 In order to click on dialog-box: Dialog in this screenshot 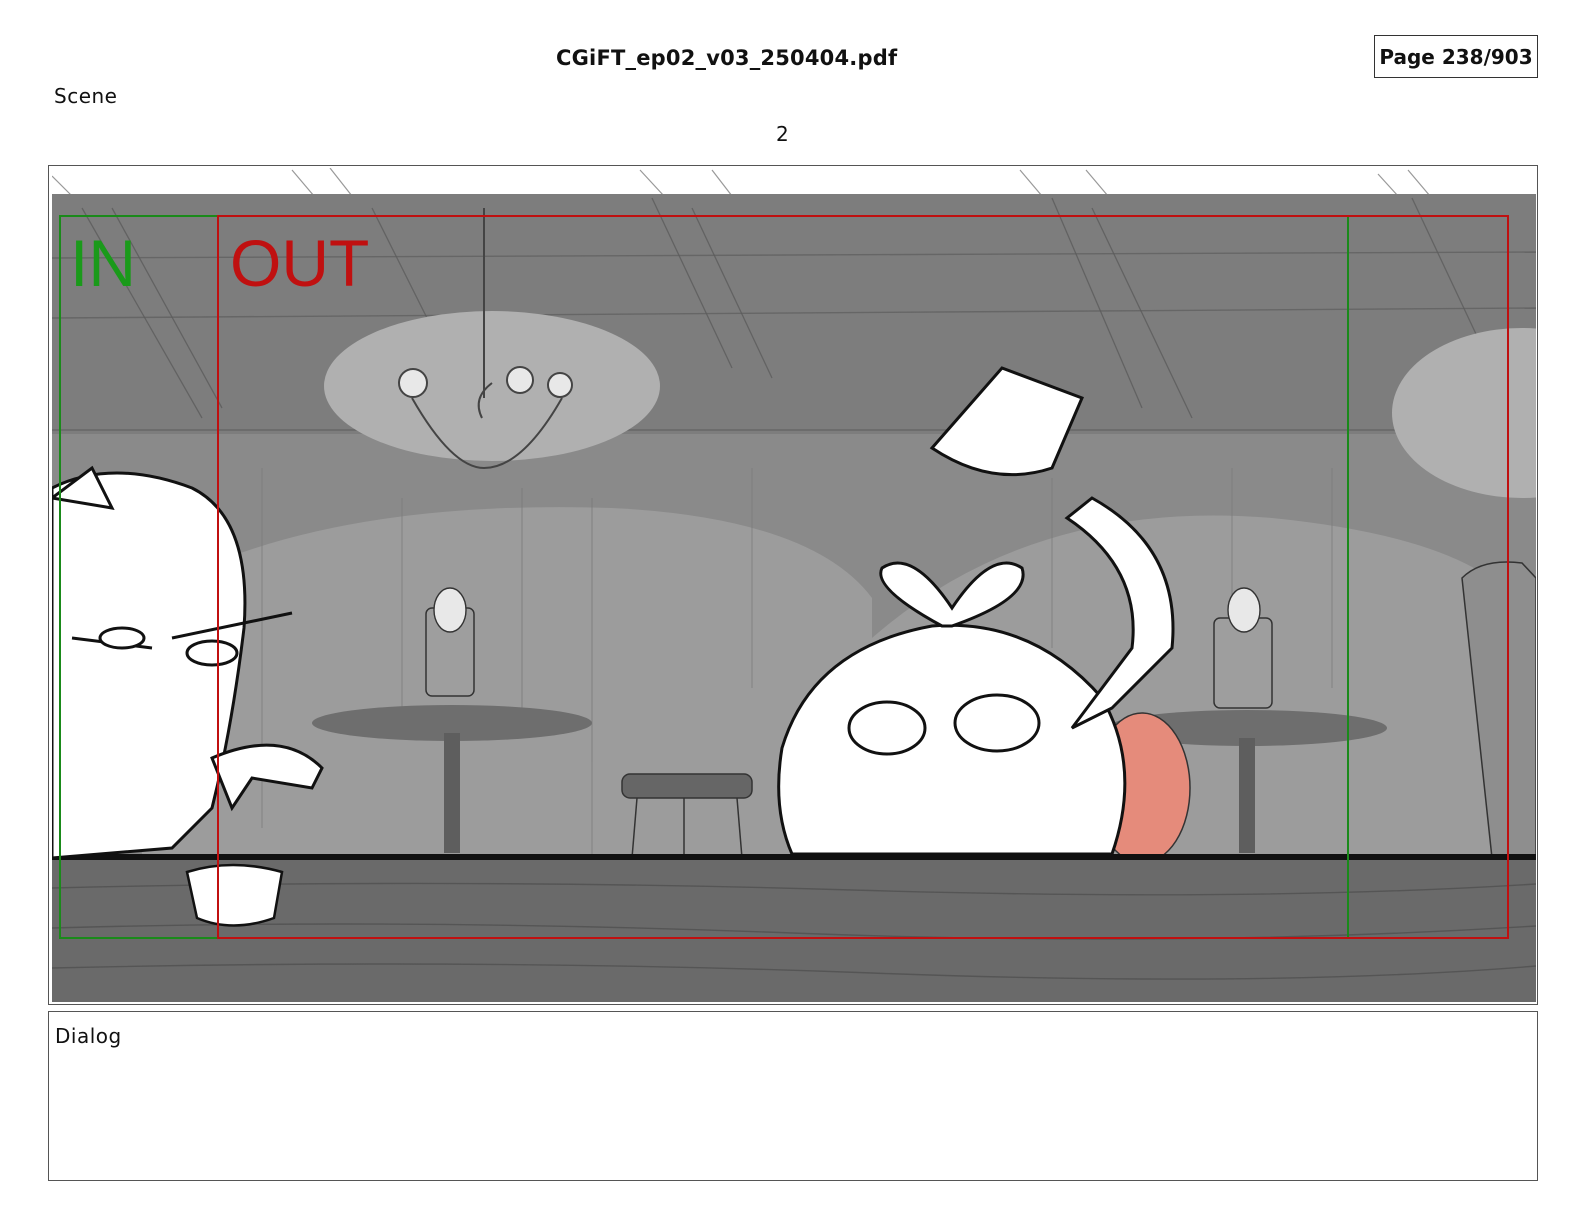, I will do `click(793, 1096)`.